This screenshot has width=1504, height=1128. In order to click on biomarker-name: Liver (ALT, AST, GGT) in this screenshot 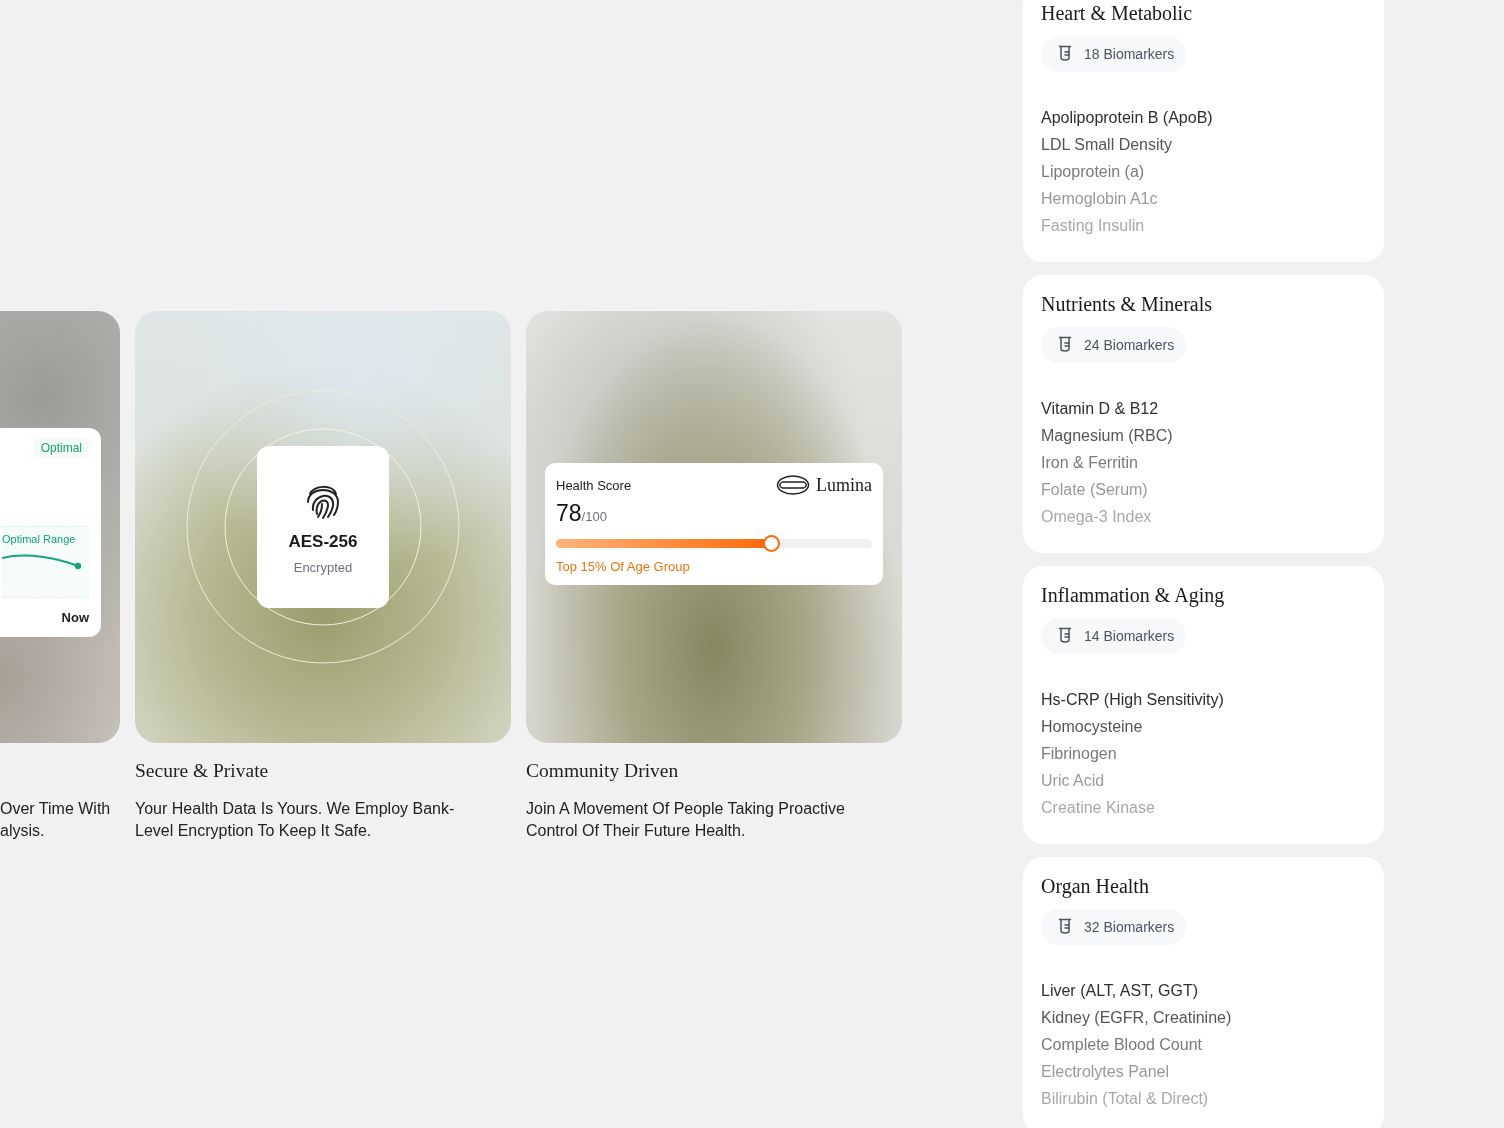, I will do `click(1120, 991)`.